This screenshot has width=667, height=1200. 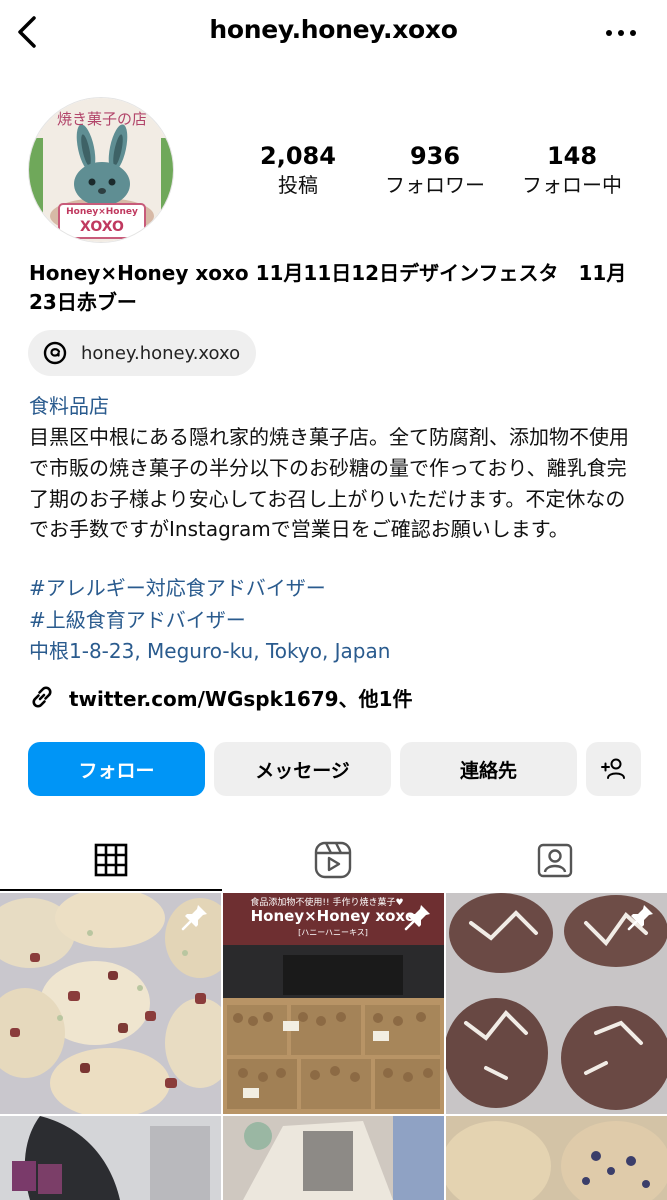 What do you see at coordinates (177, 588) in the screenshot?
I see `hashtag-allergy: #アレルギー対応食アドバイザー` at bounding box center [177, 588].